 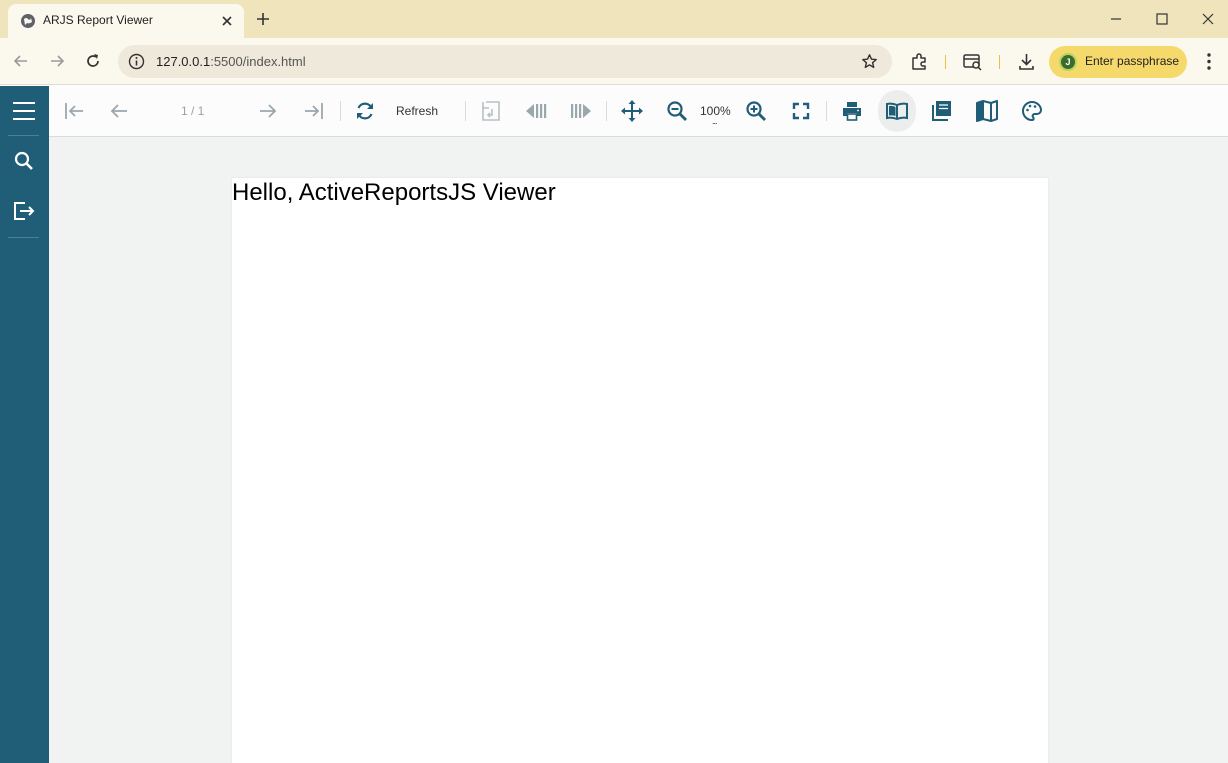 What do you see at coordinates (28, 21) in the screenshot?
I see `globe-icon` at bounding box center [28, 21].